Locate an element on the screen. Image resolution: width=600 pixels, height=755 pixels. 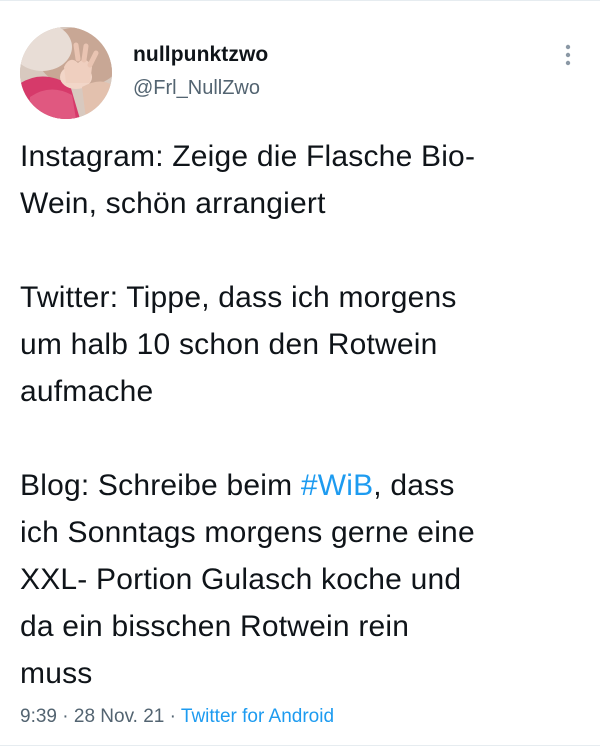
user-handle: @Frl_NullZwo is located at coordinates (200, 88).